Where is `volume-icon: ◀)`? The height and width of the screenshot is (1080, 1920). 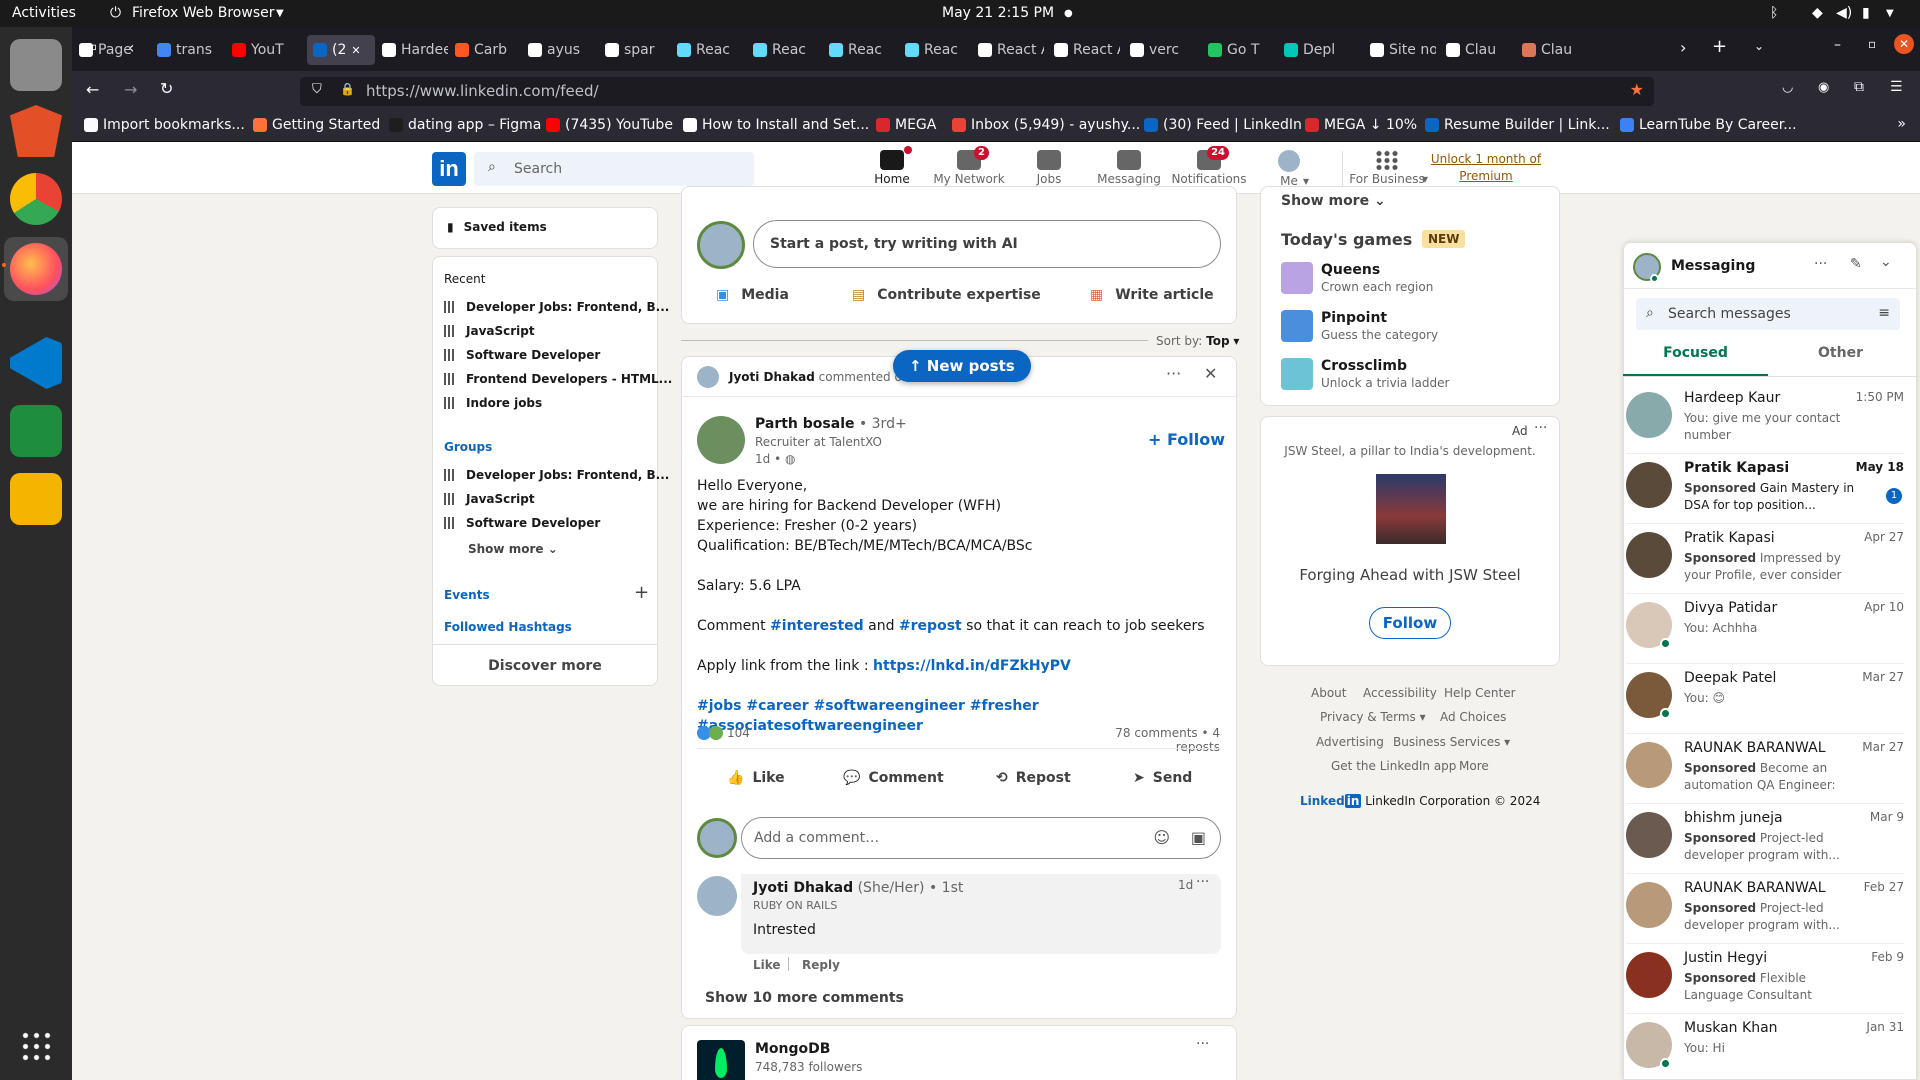 volume-icon: ◀) is located at coordinates (1844, 13).